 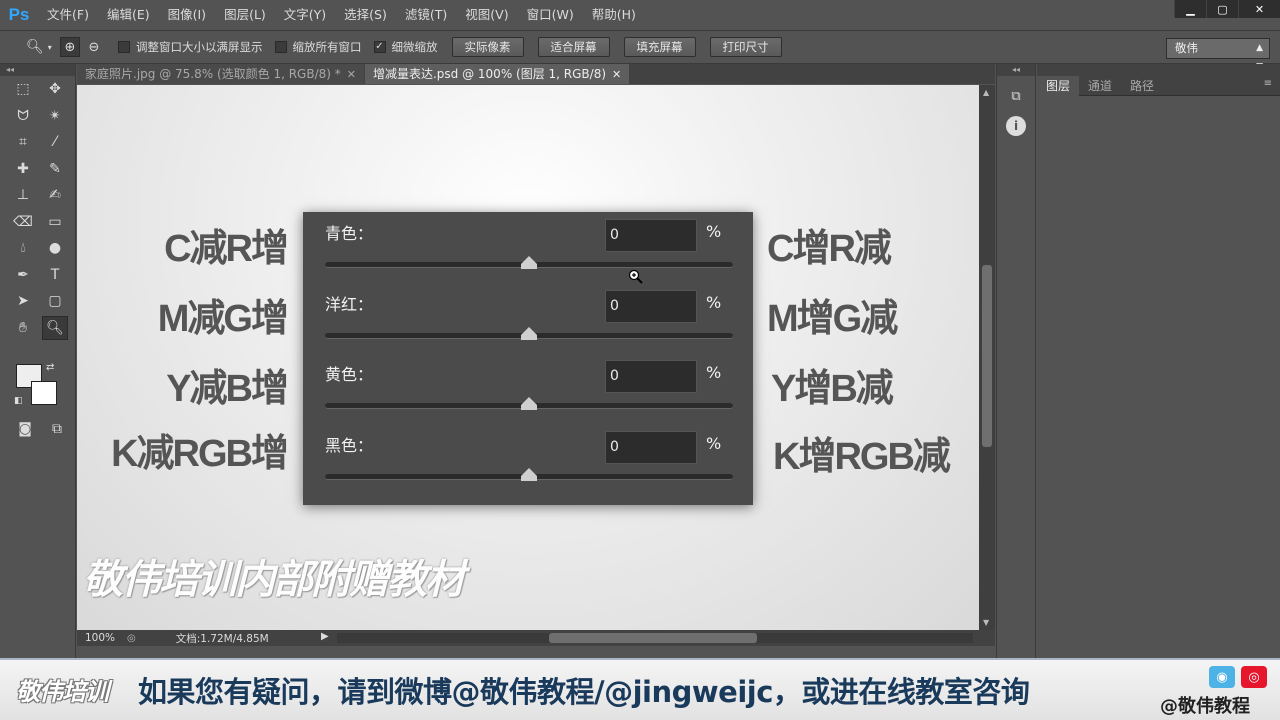 What do you see at coordinates (18, 401) in the screenshot?
I see `default-colors-icon: ◧` at bounding box center [18, 401].